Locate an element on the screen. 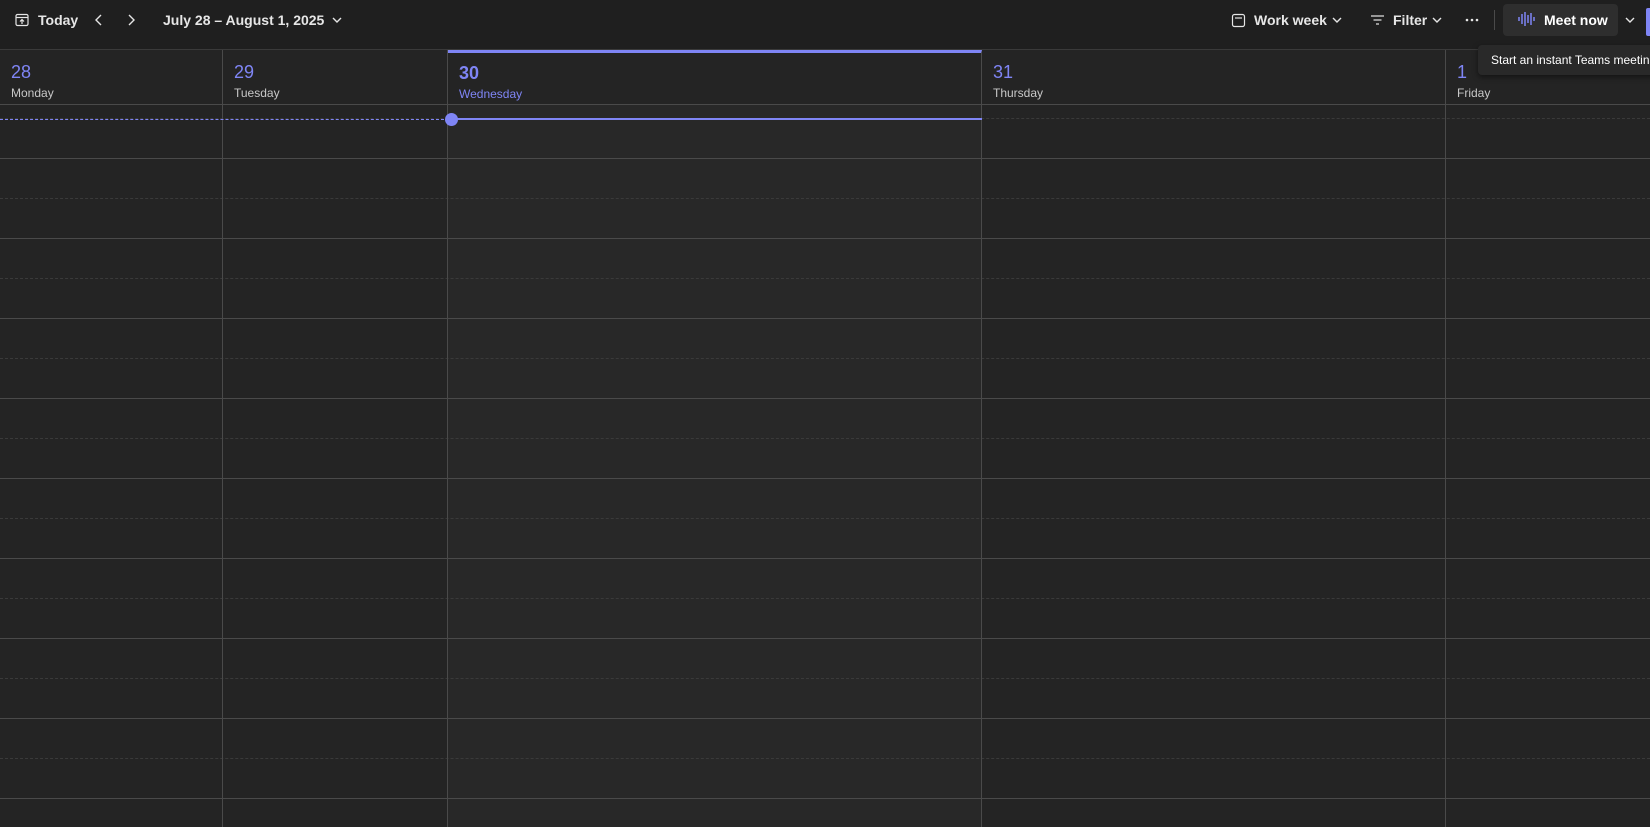 This screenshot has height=827, width=1650. tooltip-text: Start an instant Teams meeting is located at coordinates (1570, 60).